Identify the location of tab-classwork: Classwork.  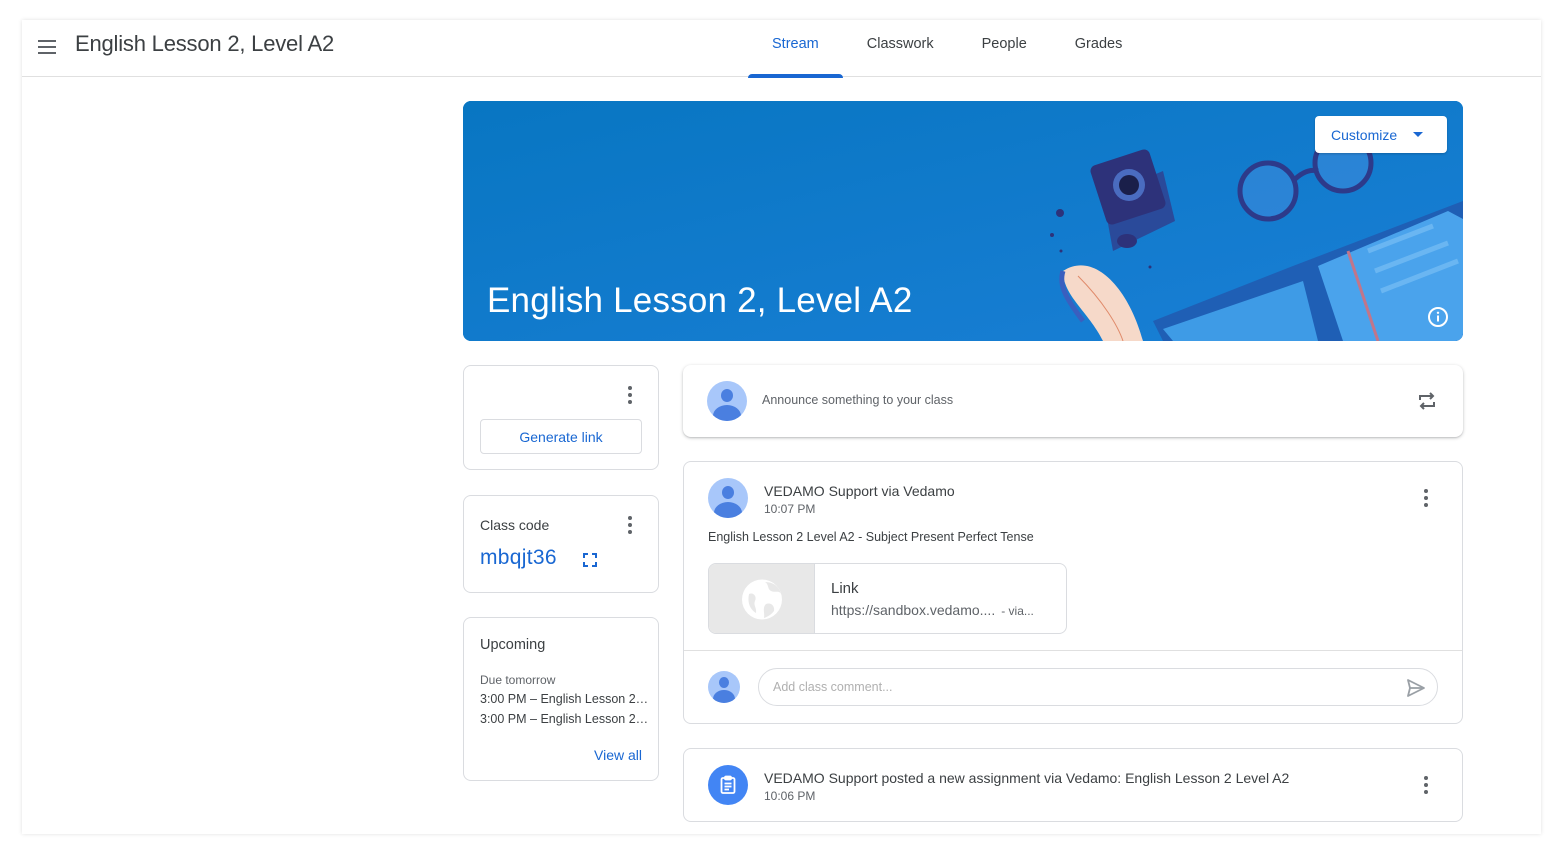
(900, 48).